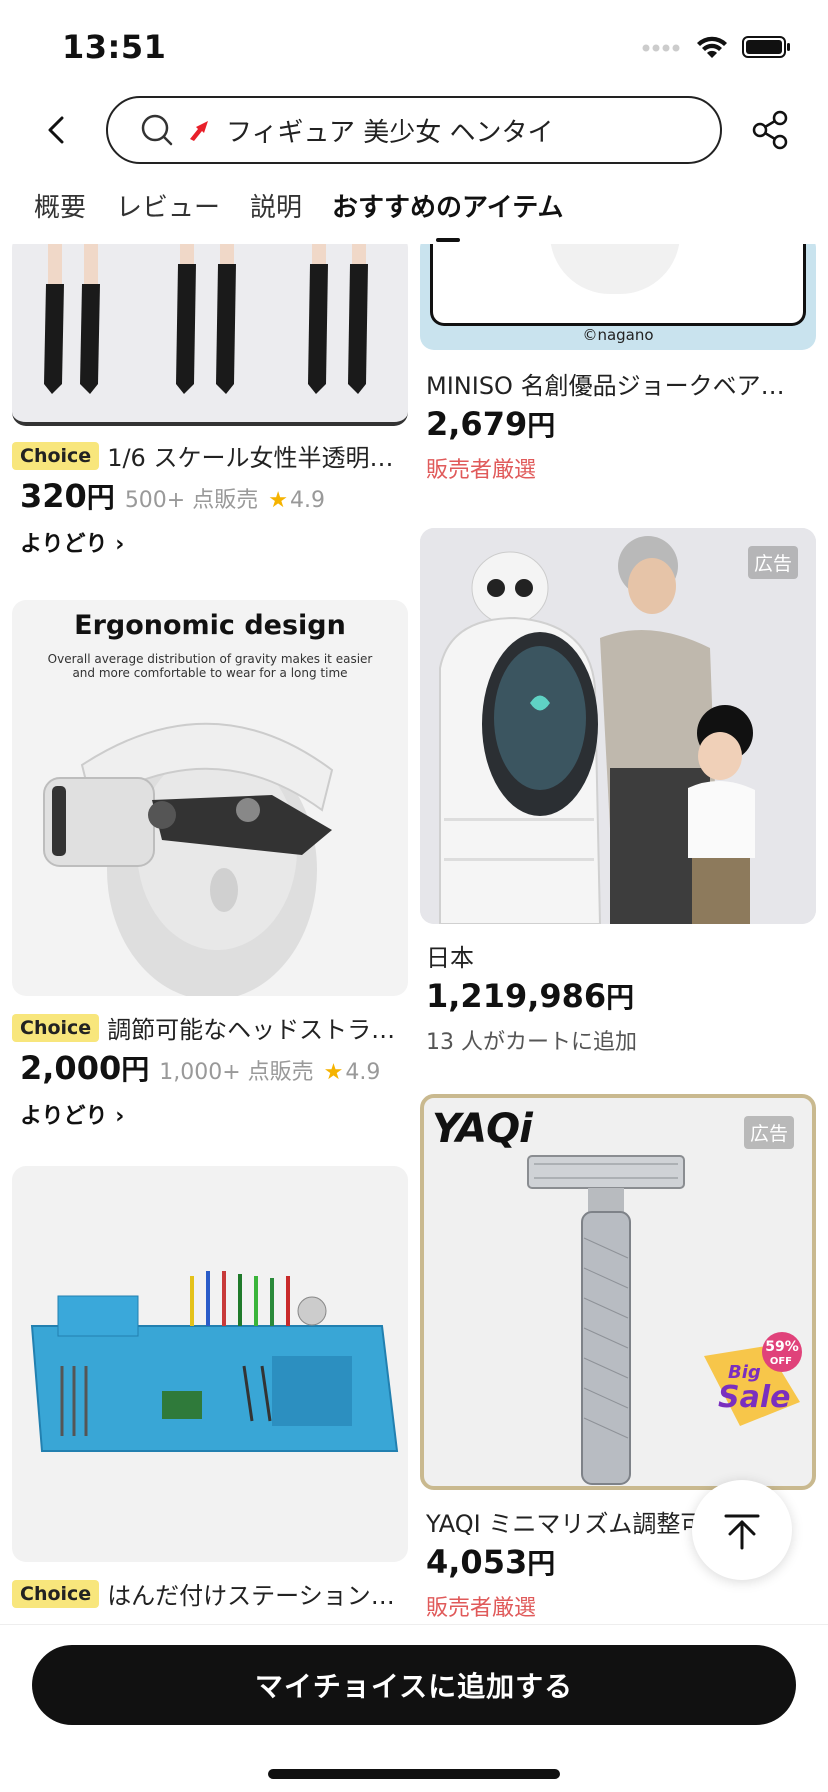 The height and width of the screenshot is (1792, 828). What do you see at coordinates (390, 132) in the screenshot?
I see `search-query: フィギュア 美少女 ヘンタイ` at bounding box center [390, 132].